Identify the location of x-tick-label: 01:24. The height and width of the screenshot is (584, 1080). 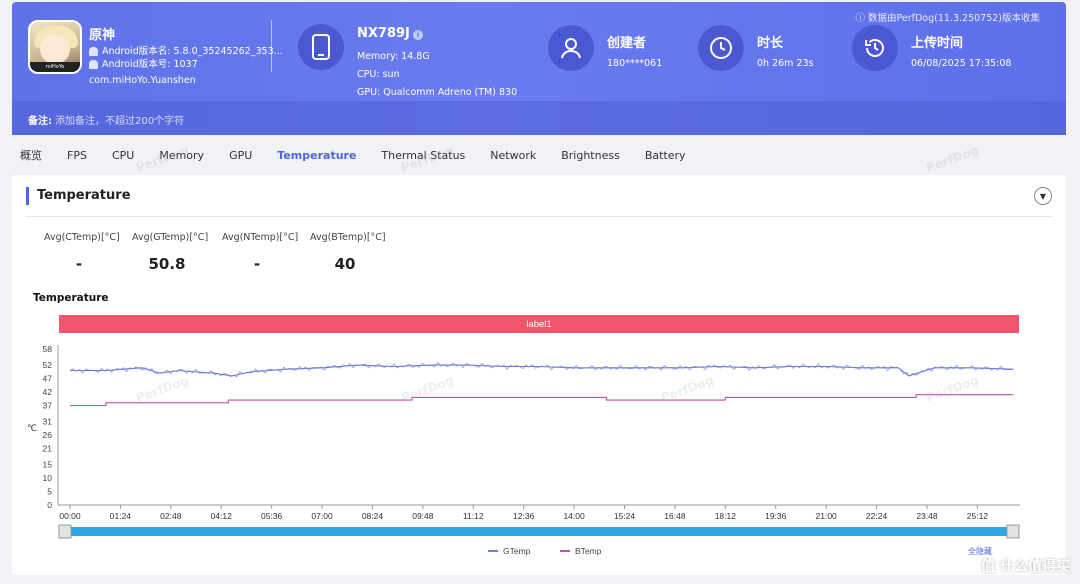
(121, 516).